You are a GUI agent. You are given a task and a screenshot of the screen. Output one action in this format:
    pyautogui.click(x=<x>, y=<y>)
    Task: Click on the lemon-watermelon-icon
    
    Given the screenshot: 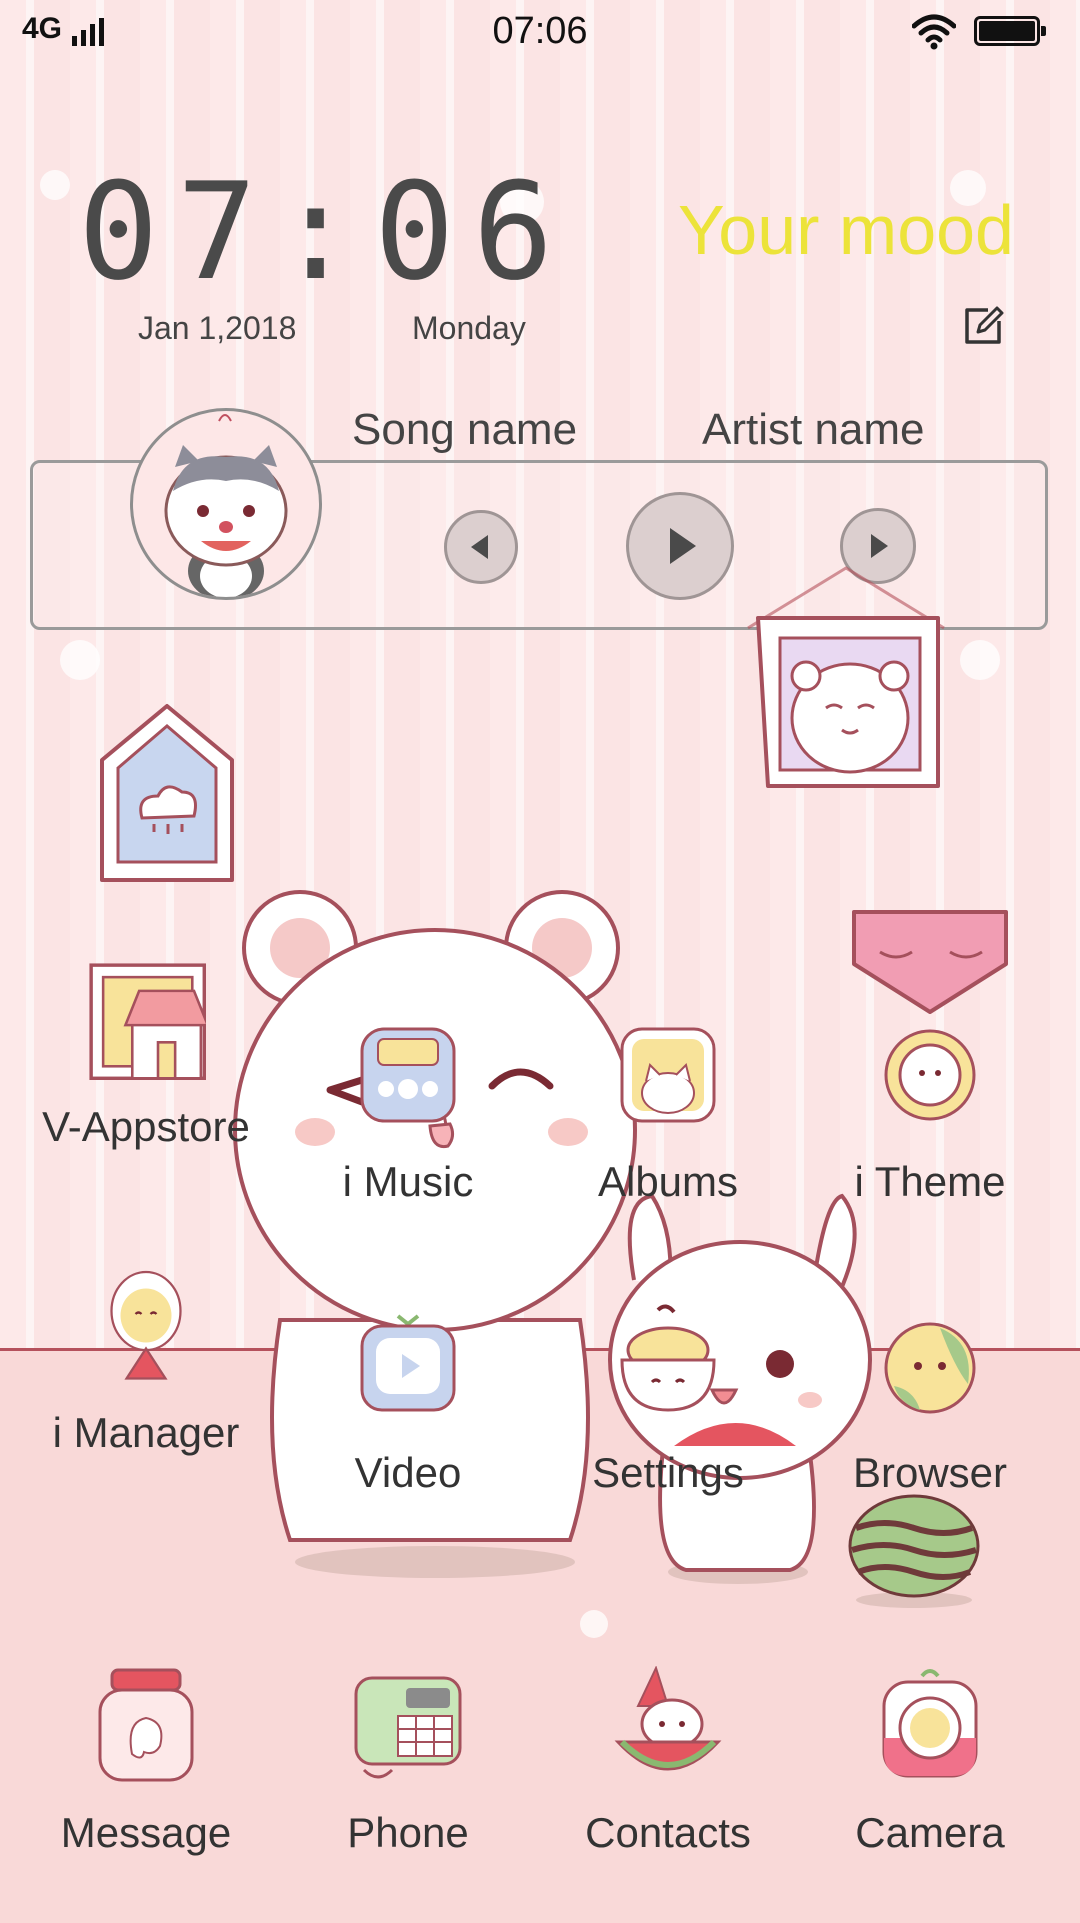 What is the action you would take?
    pyautogui.click(x=146, y=1325)
    